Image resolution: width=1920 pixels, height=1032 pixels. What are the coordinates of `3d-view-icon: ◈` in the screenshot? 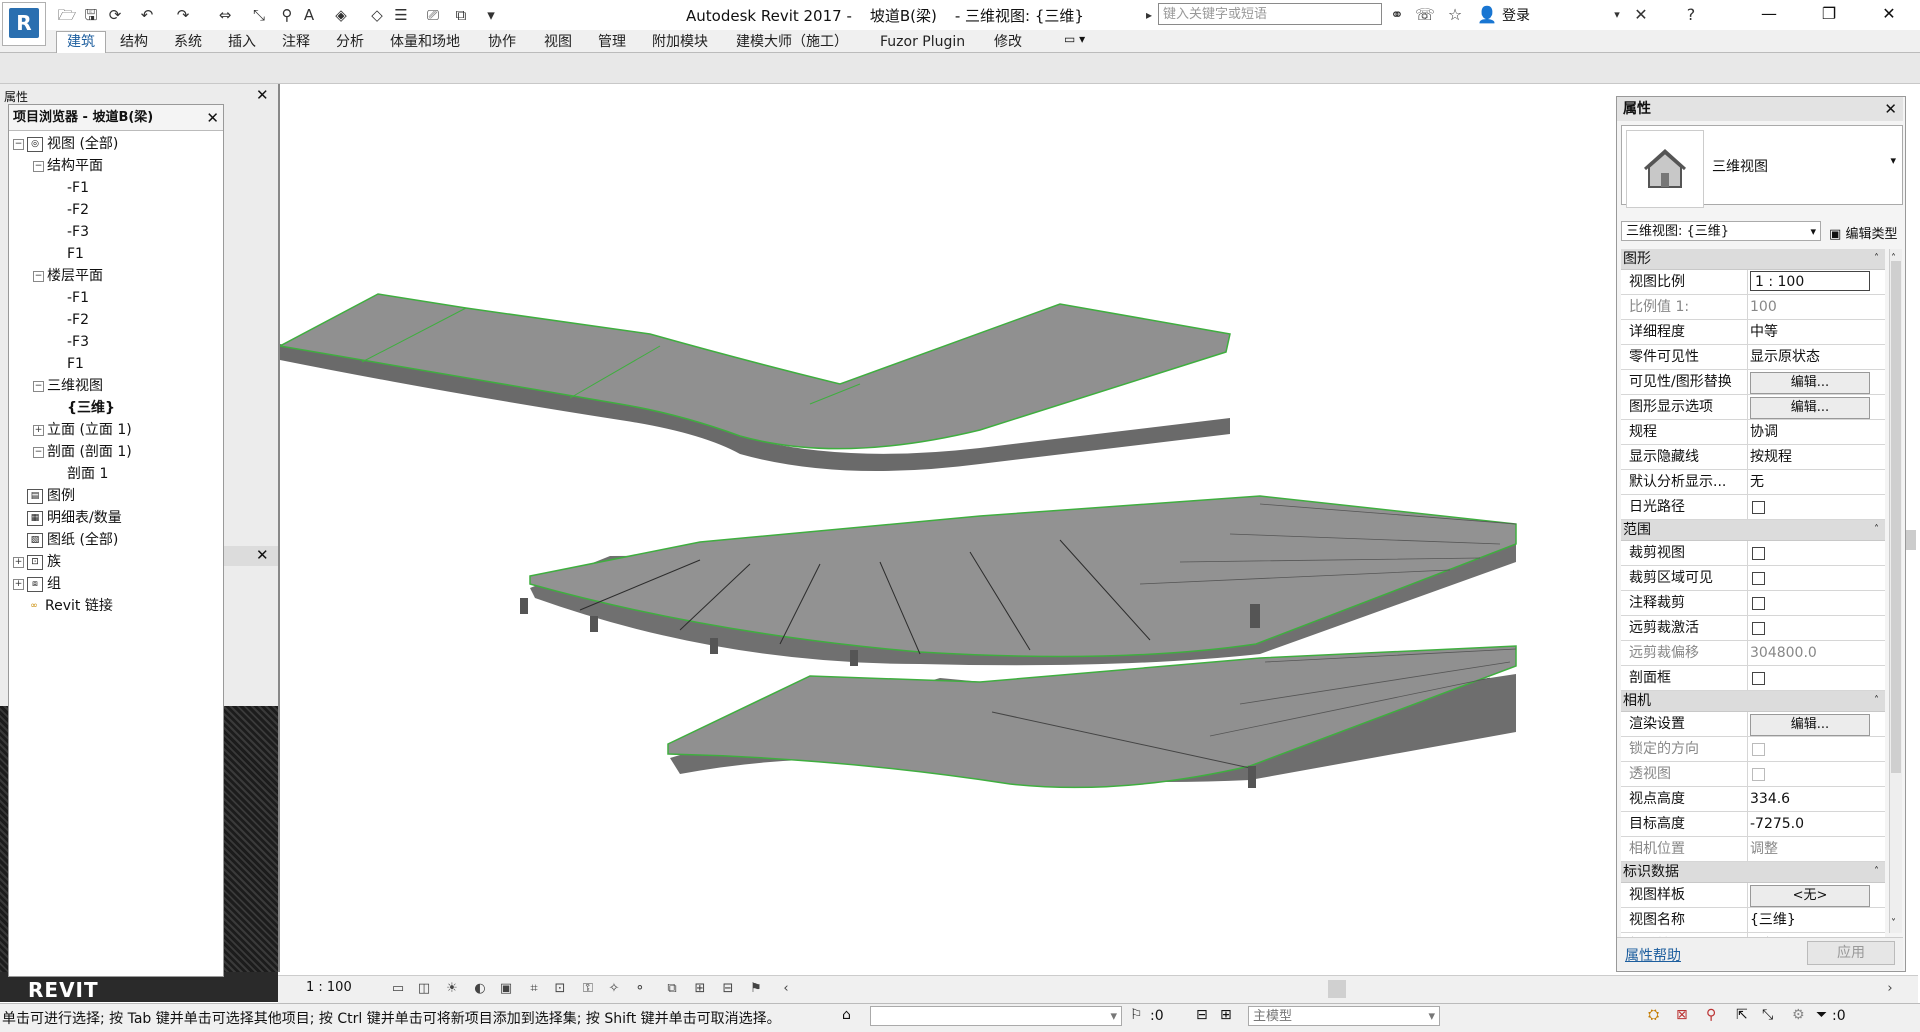 It's located at (341, 15).